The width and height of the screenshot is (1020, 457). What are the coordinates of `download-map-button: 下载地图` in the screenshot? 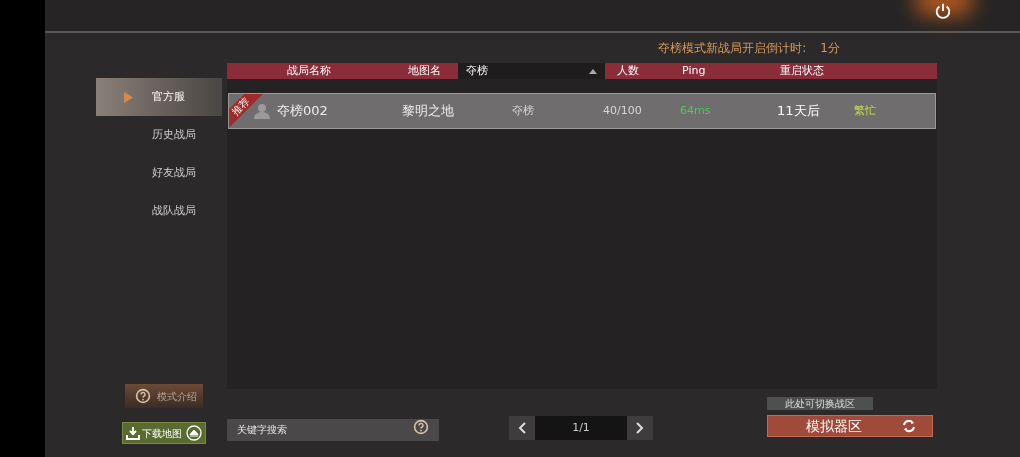 It's located at (164, 433).